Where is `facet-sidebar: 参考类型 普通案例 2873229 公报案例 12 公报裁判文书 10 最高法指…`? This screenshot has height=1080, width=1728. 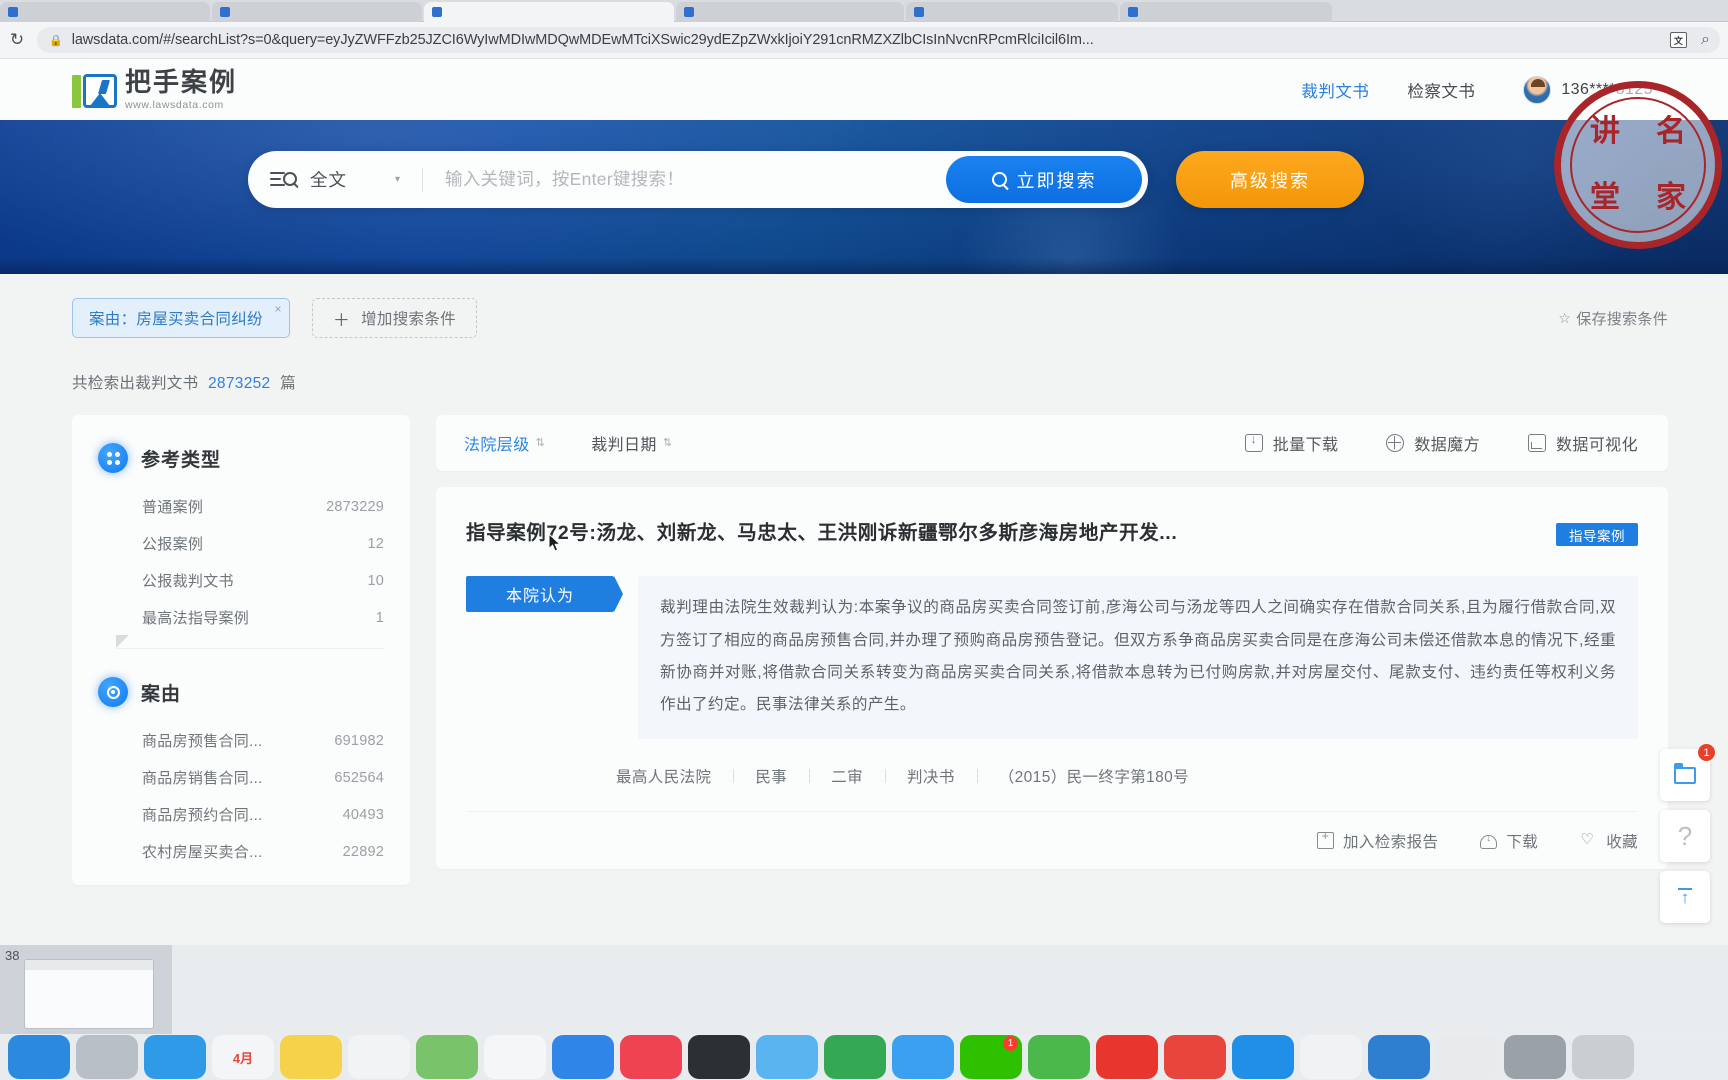 facet-sidebar: 参考类型 普通案例 2873229 公报案例 12 公报裁判文书 10 最高法指… is located at coordinates (241, 650).